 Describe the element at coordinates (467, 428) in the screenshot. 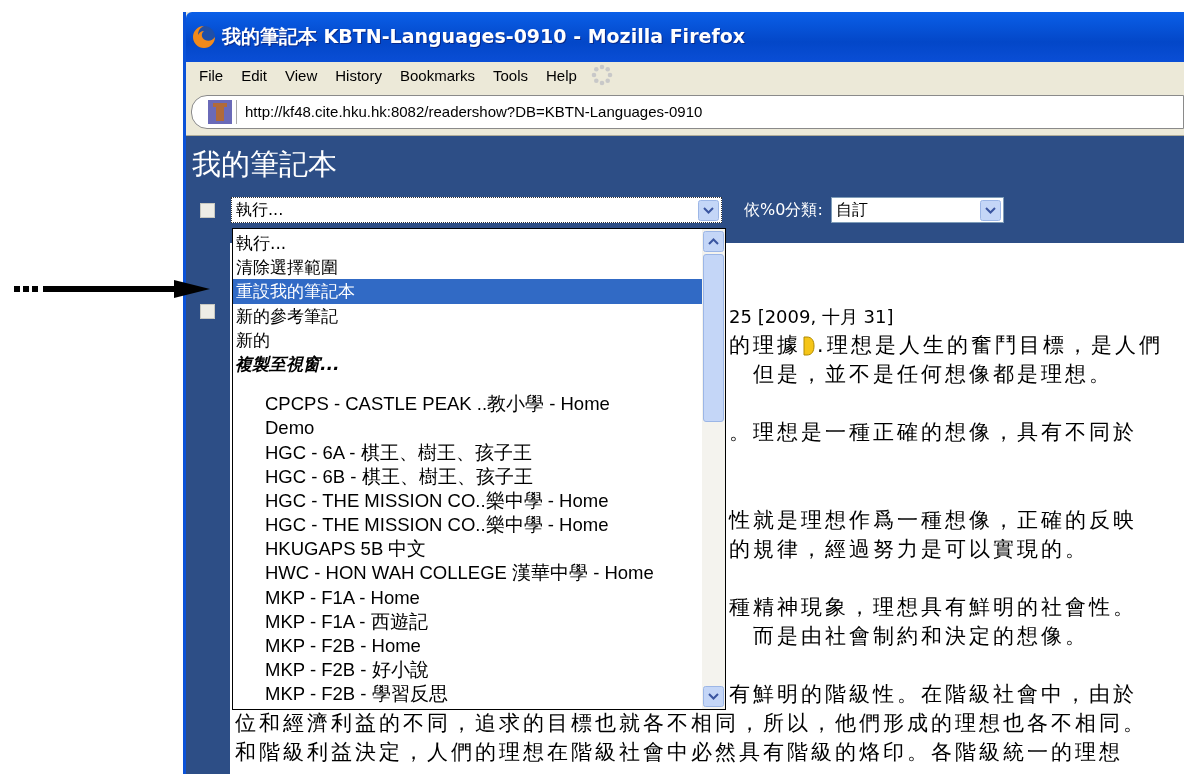

I see `dropdown-option: Demo` at that location.